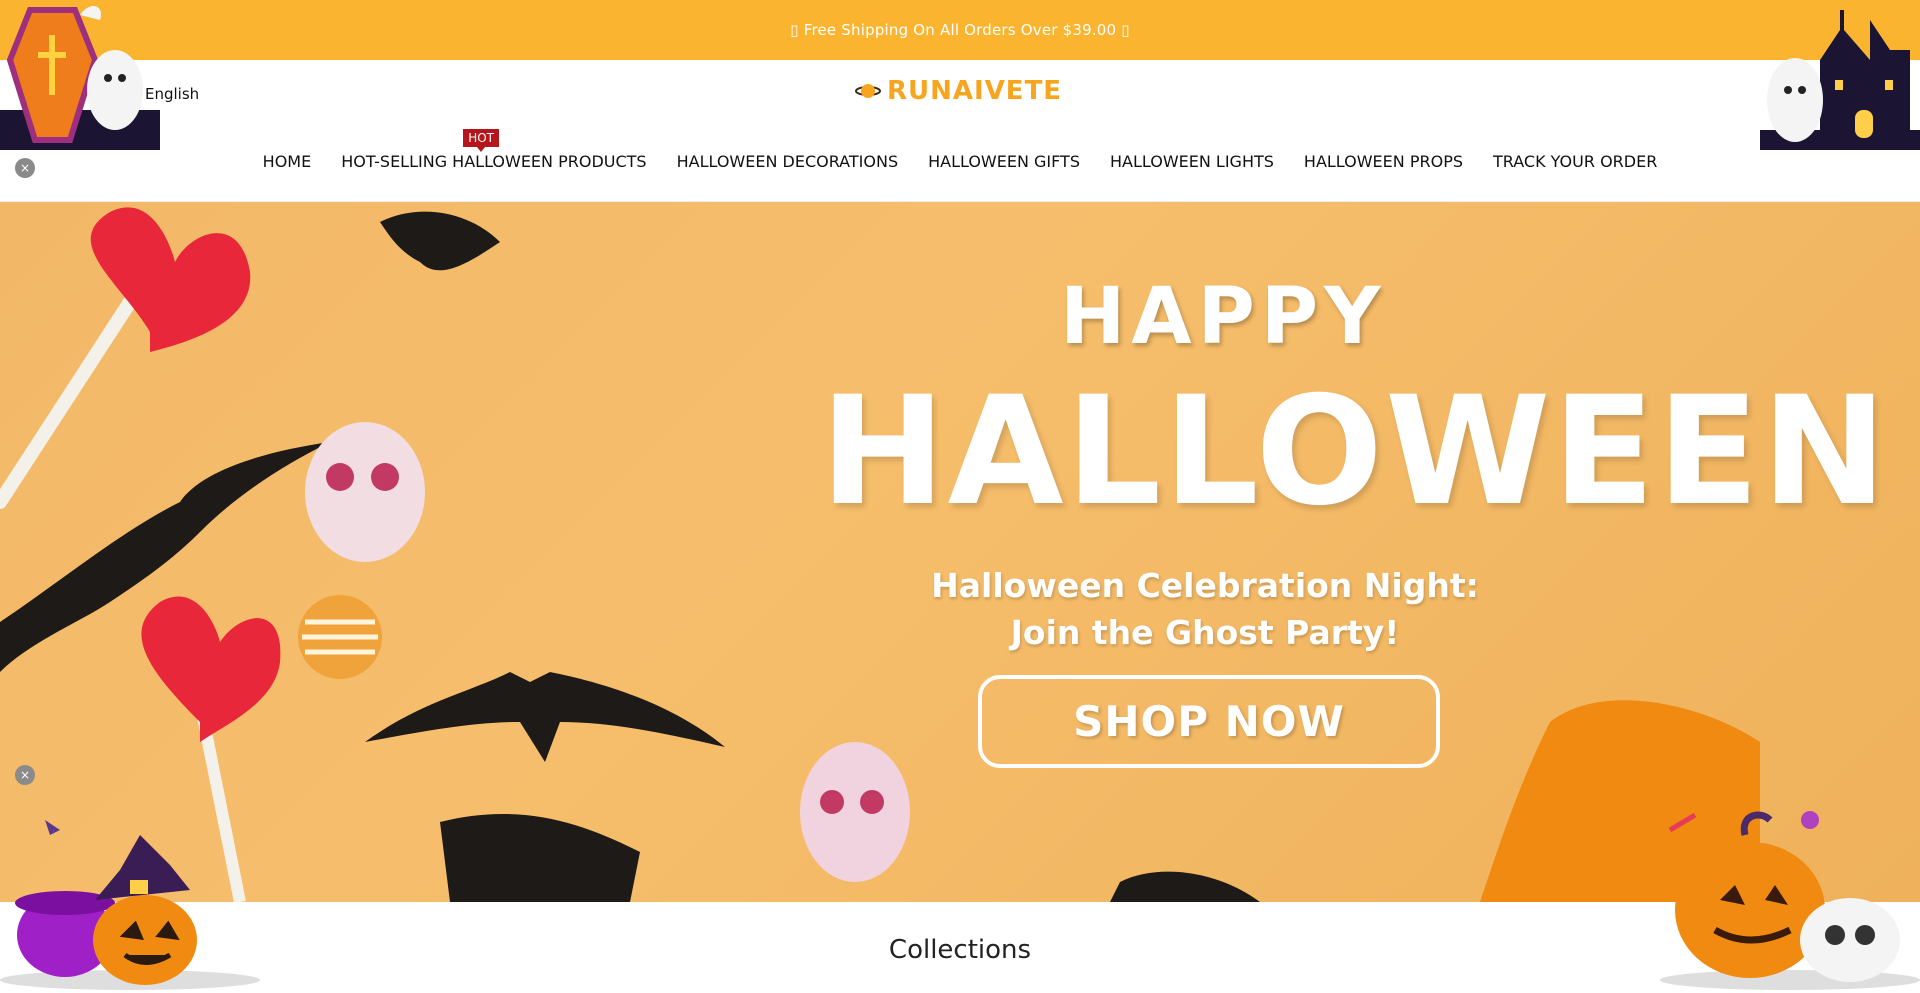 Image resolution: width=1920 pixels, height=993 pixels. Describe the element at coordinates (1575, 161) in the screenshot. I see `nav-item-track-order: TRACK YOUR ORDER` at that location.